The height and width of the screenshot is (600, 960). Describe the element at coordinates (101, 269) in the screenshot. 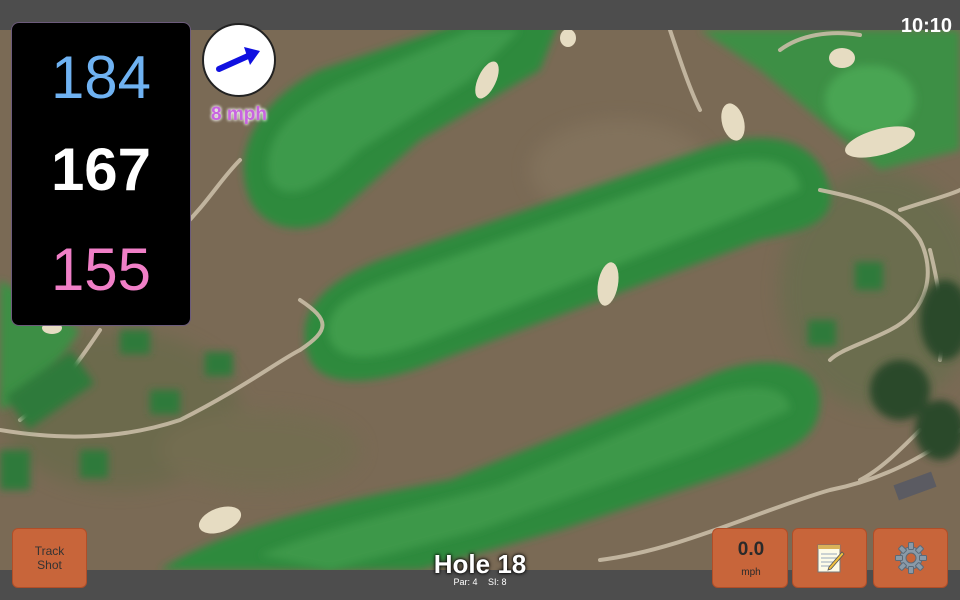

I see `distance-front: 155` at that location.